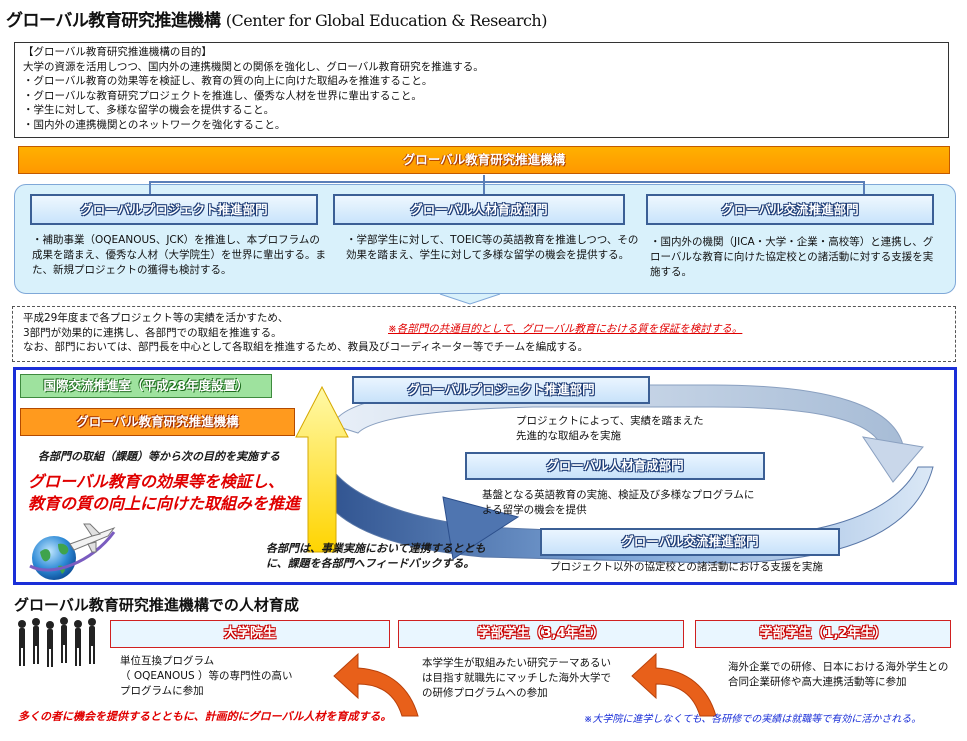  Describe the element at coordinates (370, 563) in the screenshot. I see `feedback-line2: に、課題を各部門へフィードバックする。` at that location.